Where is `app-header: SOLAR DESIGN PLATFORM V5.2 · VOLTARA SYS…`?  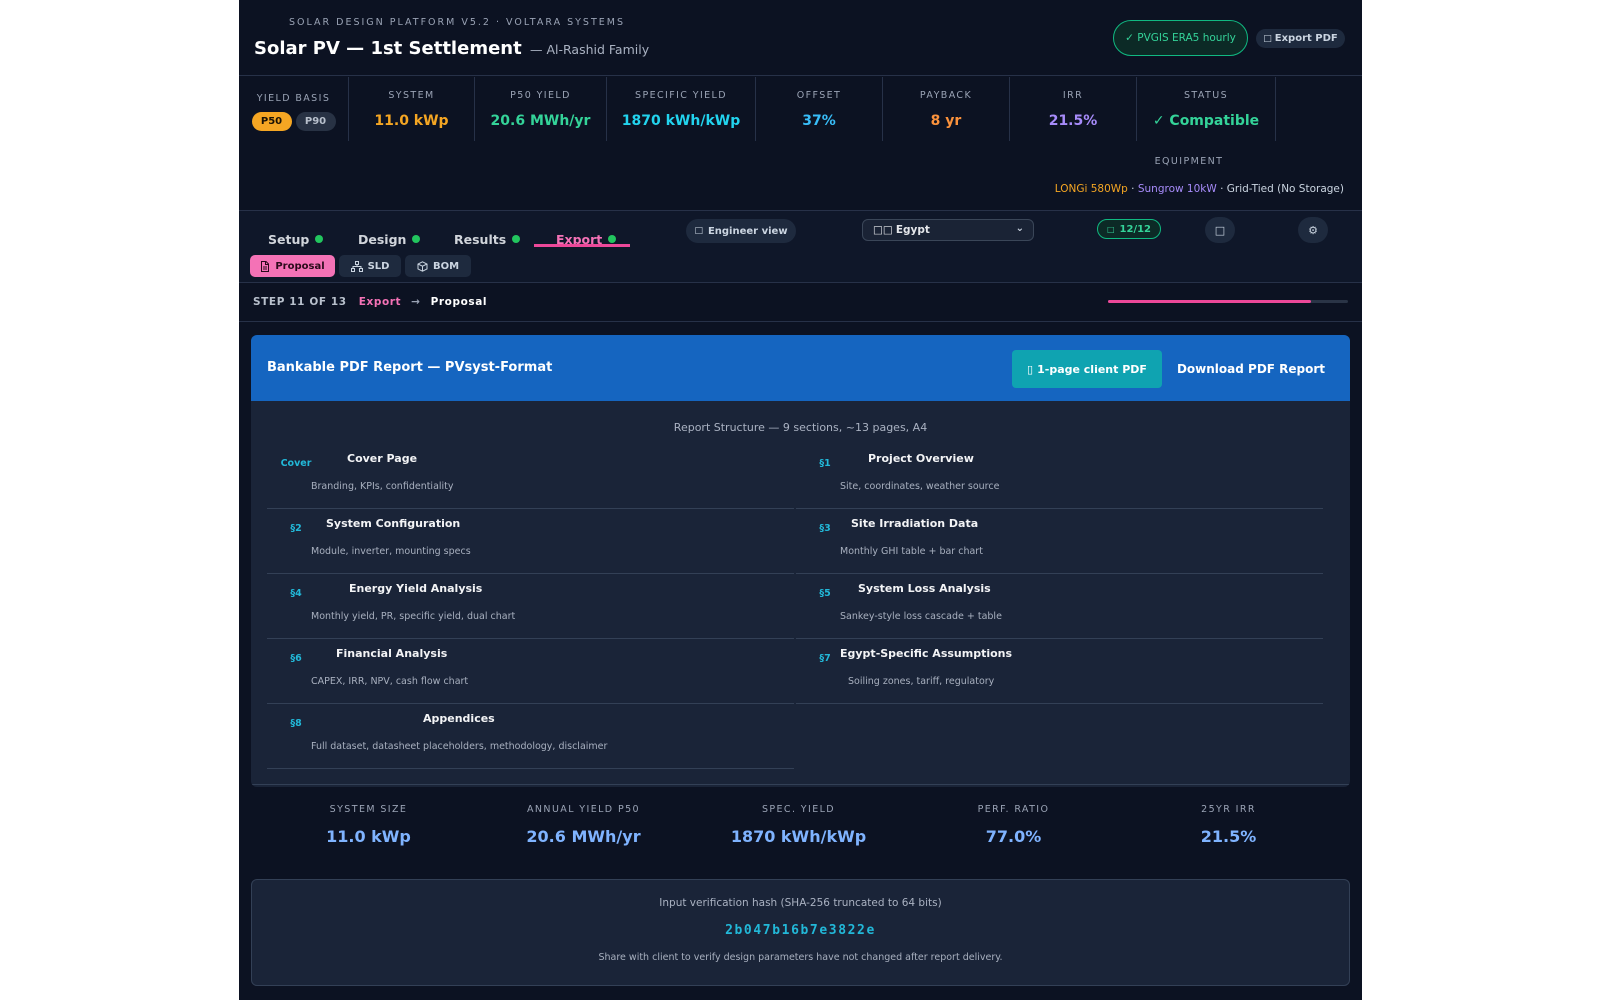 app-header: SOLAR DESIGN PLATFORM V5.2 · VOLTARA SYS… is located at coordinates (800, 38).